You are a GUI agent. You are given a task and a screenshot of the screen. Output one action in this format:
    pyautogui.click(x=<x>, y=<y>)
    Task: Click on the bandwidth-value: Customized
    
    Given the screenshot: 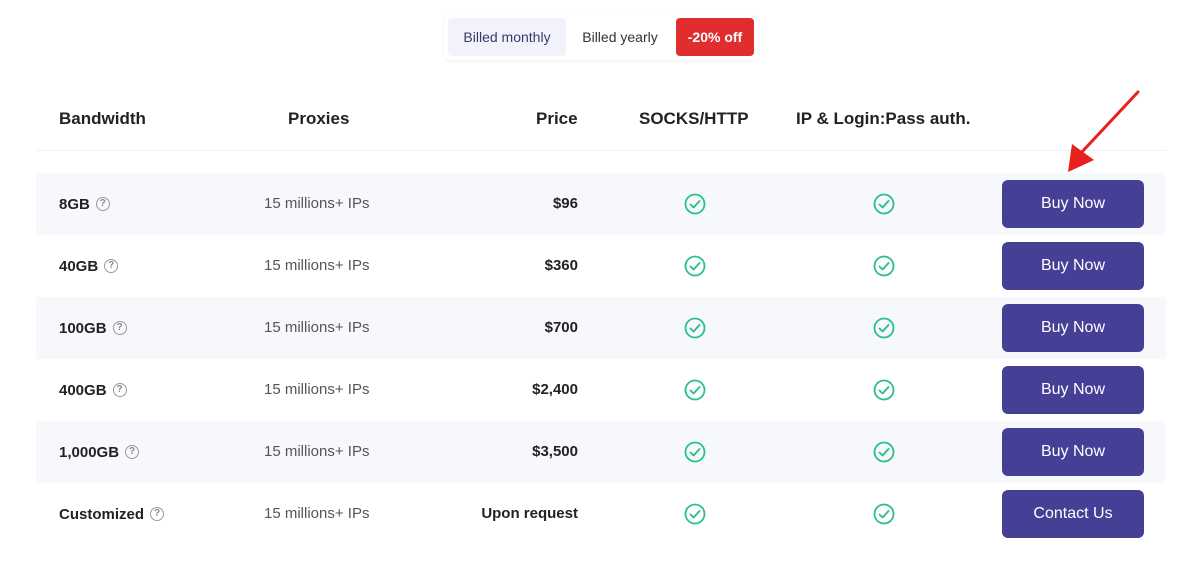 What is the action you would take?
    pyautogui.click(x=102, y=514)
    